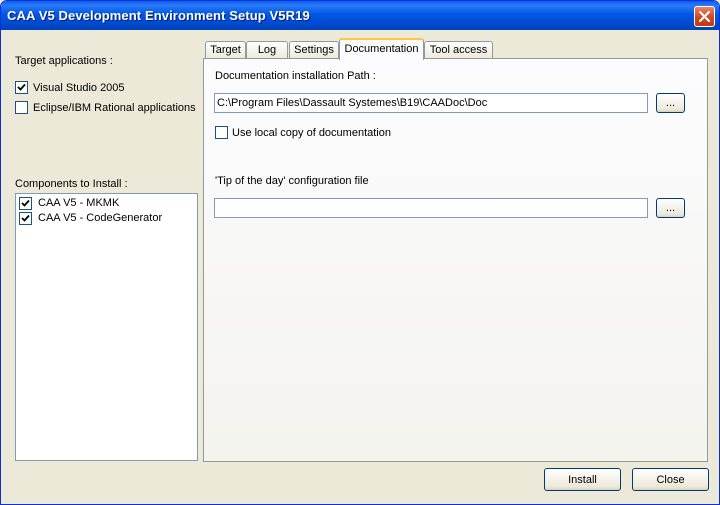 This screenshot has height=505, width=720. I want to click on tab-tool-access: Tool access, so click(458, 50).